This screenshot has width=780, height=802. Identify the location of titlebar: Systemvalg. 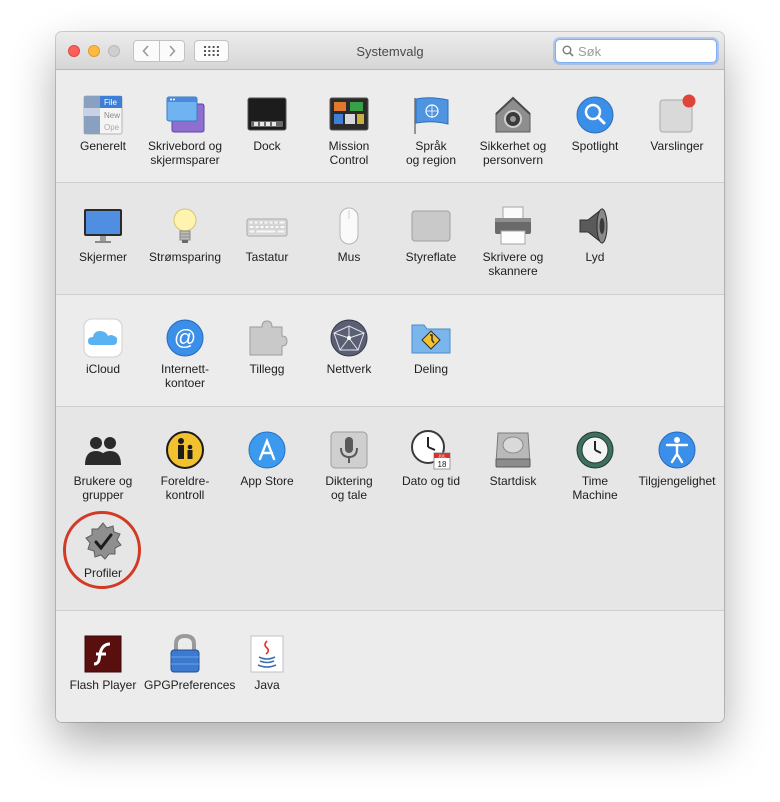
(390, 51).